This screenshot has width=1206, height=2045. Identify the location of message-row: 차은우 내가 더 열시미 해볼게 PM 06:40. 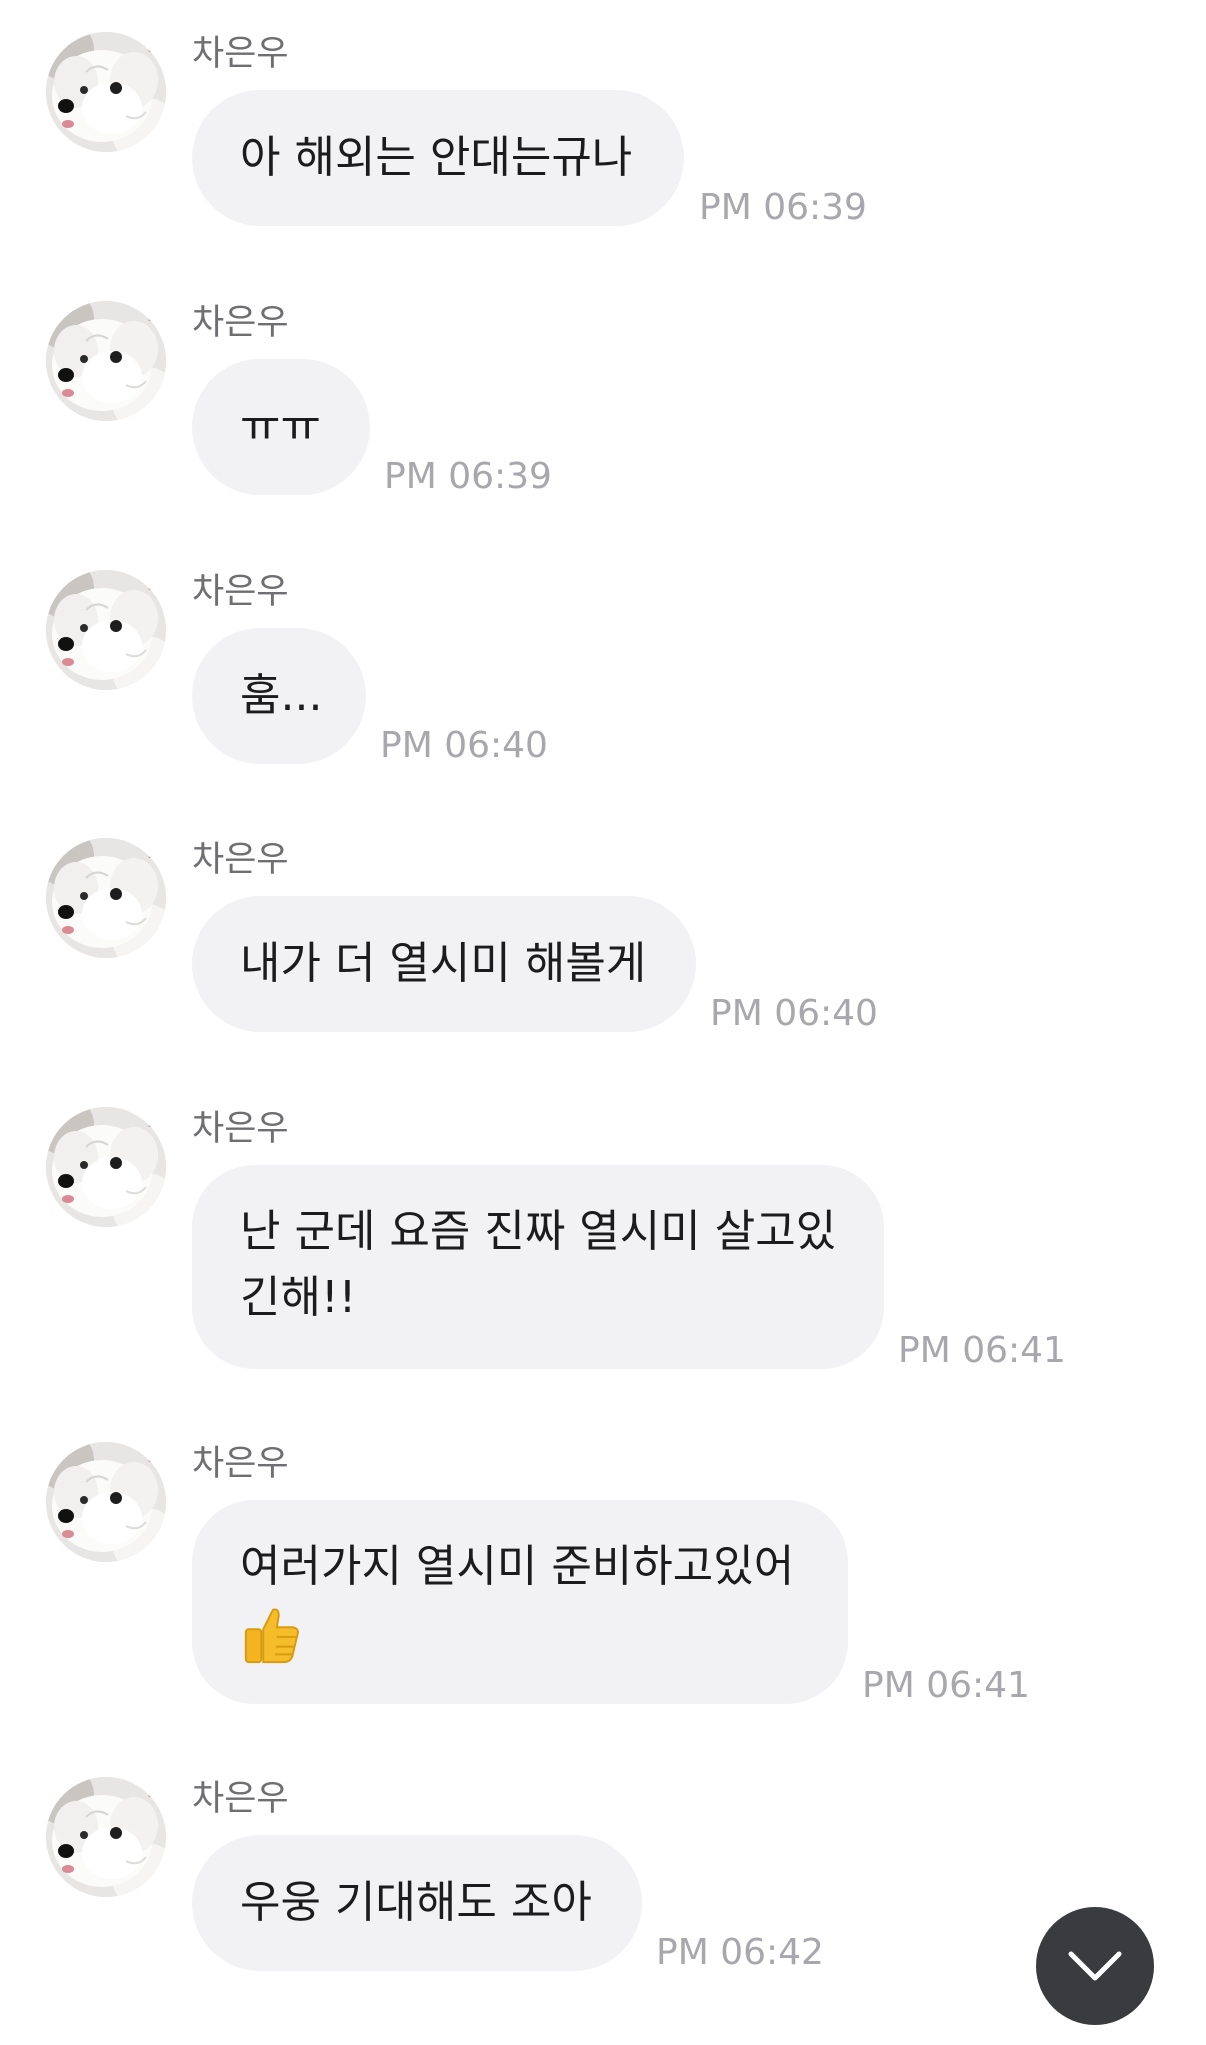
(603, 938).